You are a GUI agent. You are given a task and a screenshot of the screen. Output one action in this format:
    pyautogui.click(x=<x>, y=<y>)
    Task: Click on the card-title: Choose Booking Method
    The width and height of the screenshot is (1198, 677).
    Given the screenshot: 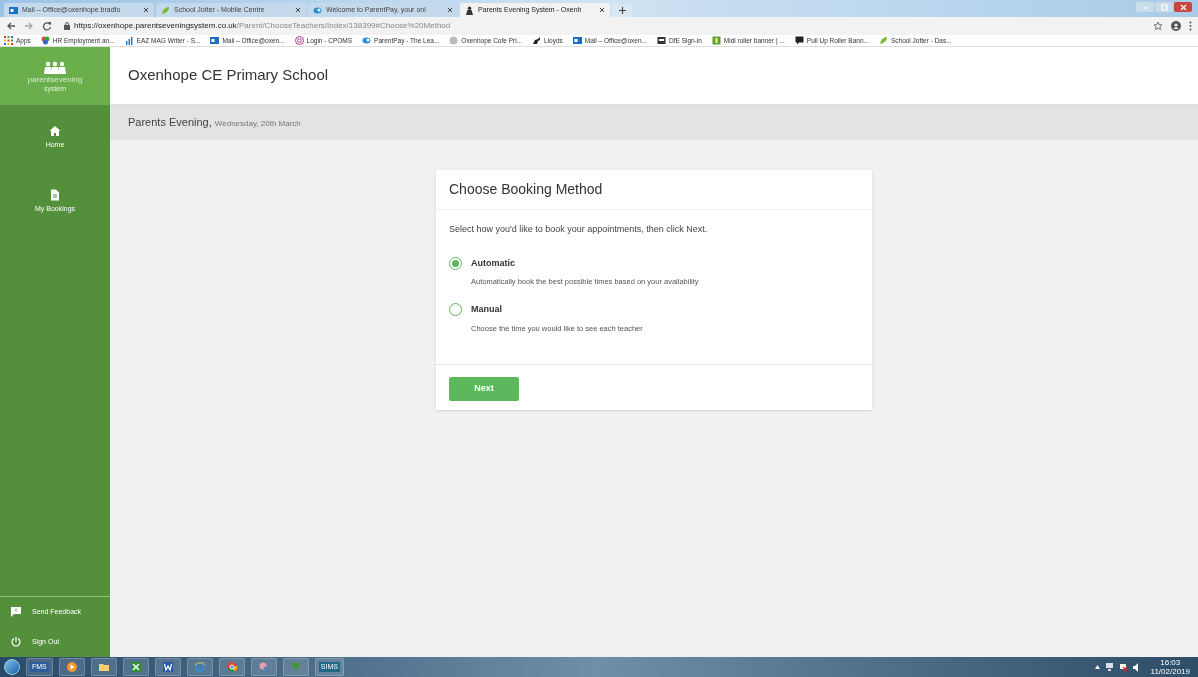 What is the action you would take?
    pyautogui.click(x=526, y=189)
    